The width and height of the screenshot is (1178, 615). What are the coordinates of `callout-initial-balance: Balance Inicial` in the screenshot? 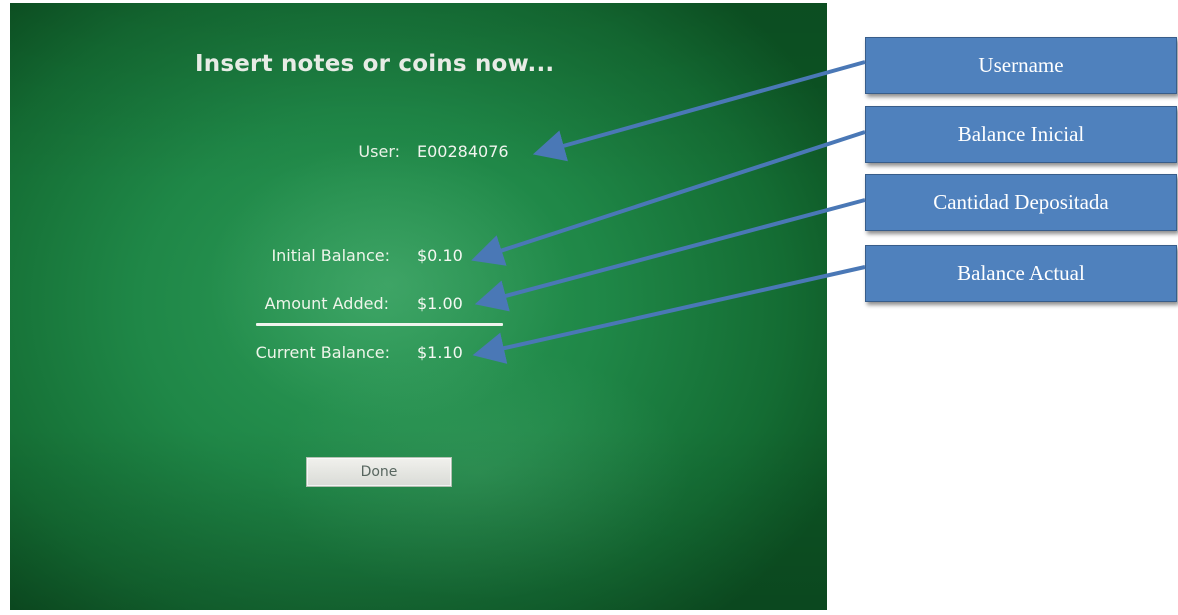 It's located at (1021, 134).